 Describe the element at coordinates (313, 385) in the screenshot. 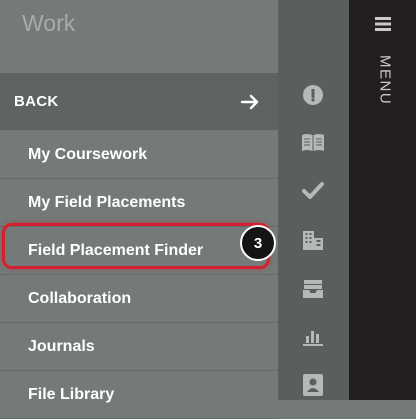

I see `profile-icon` at that location.